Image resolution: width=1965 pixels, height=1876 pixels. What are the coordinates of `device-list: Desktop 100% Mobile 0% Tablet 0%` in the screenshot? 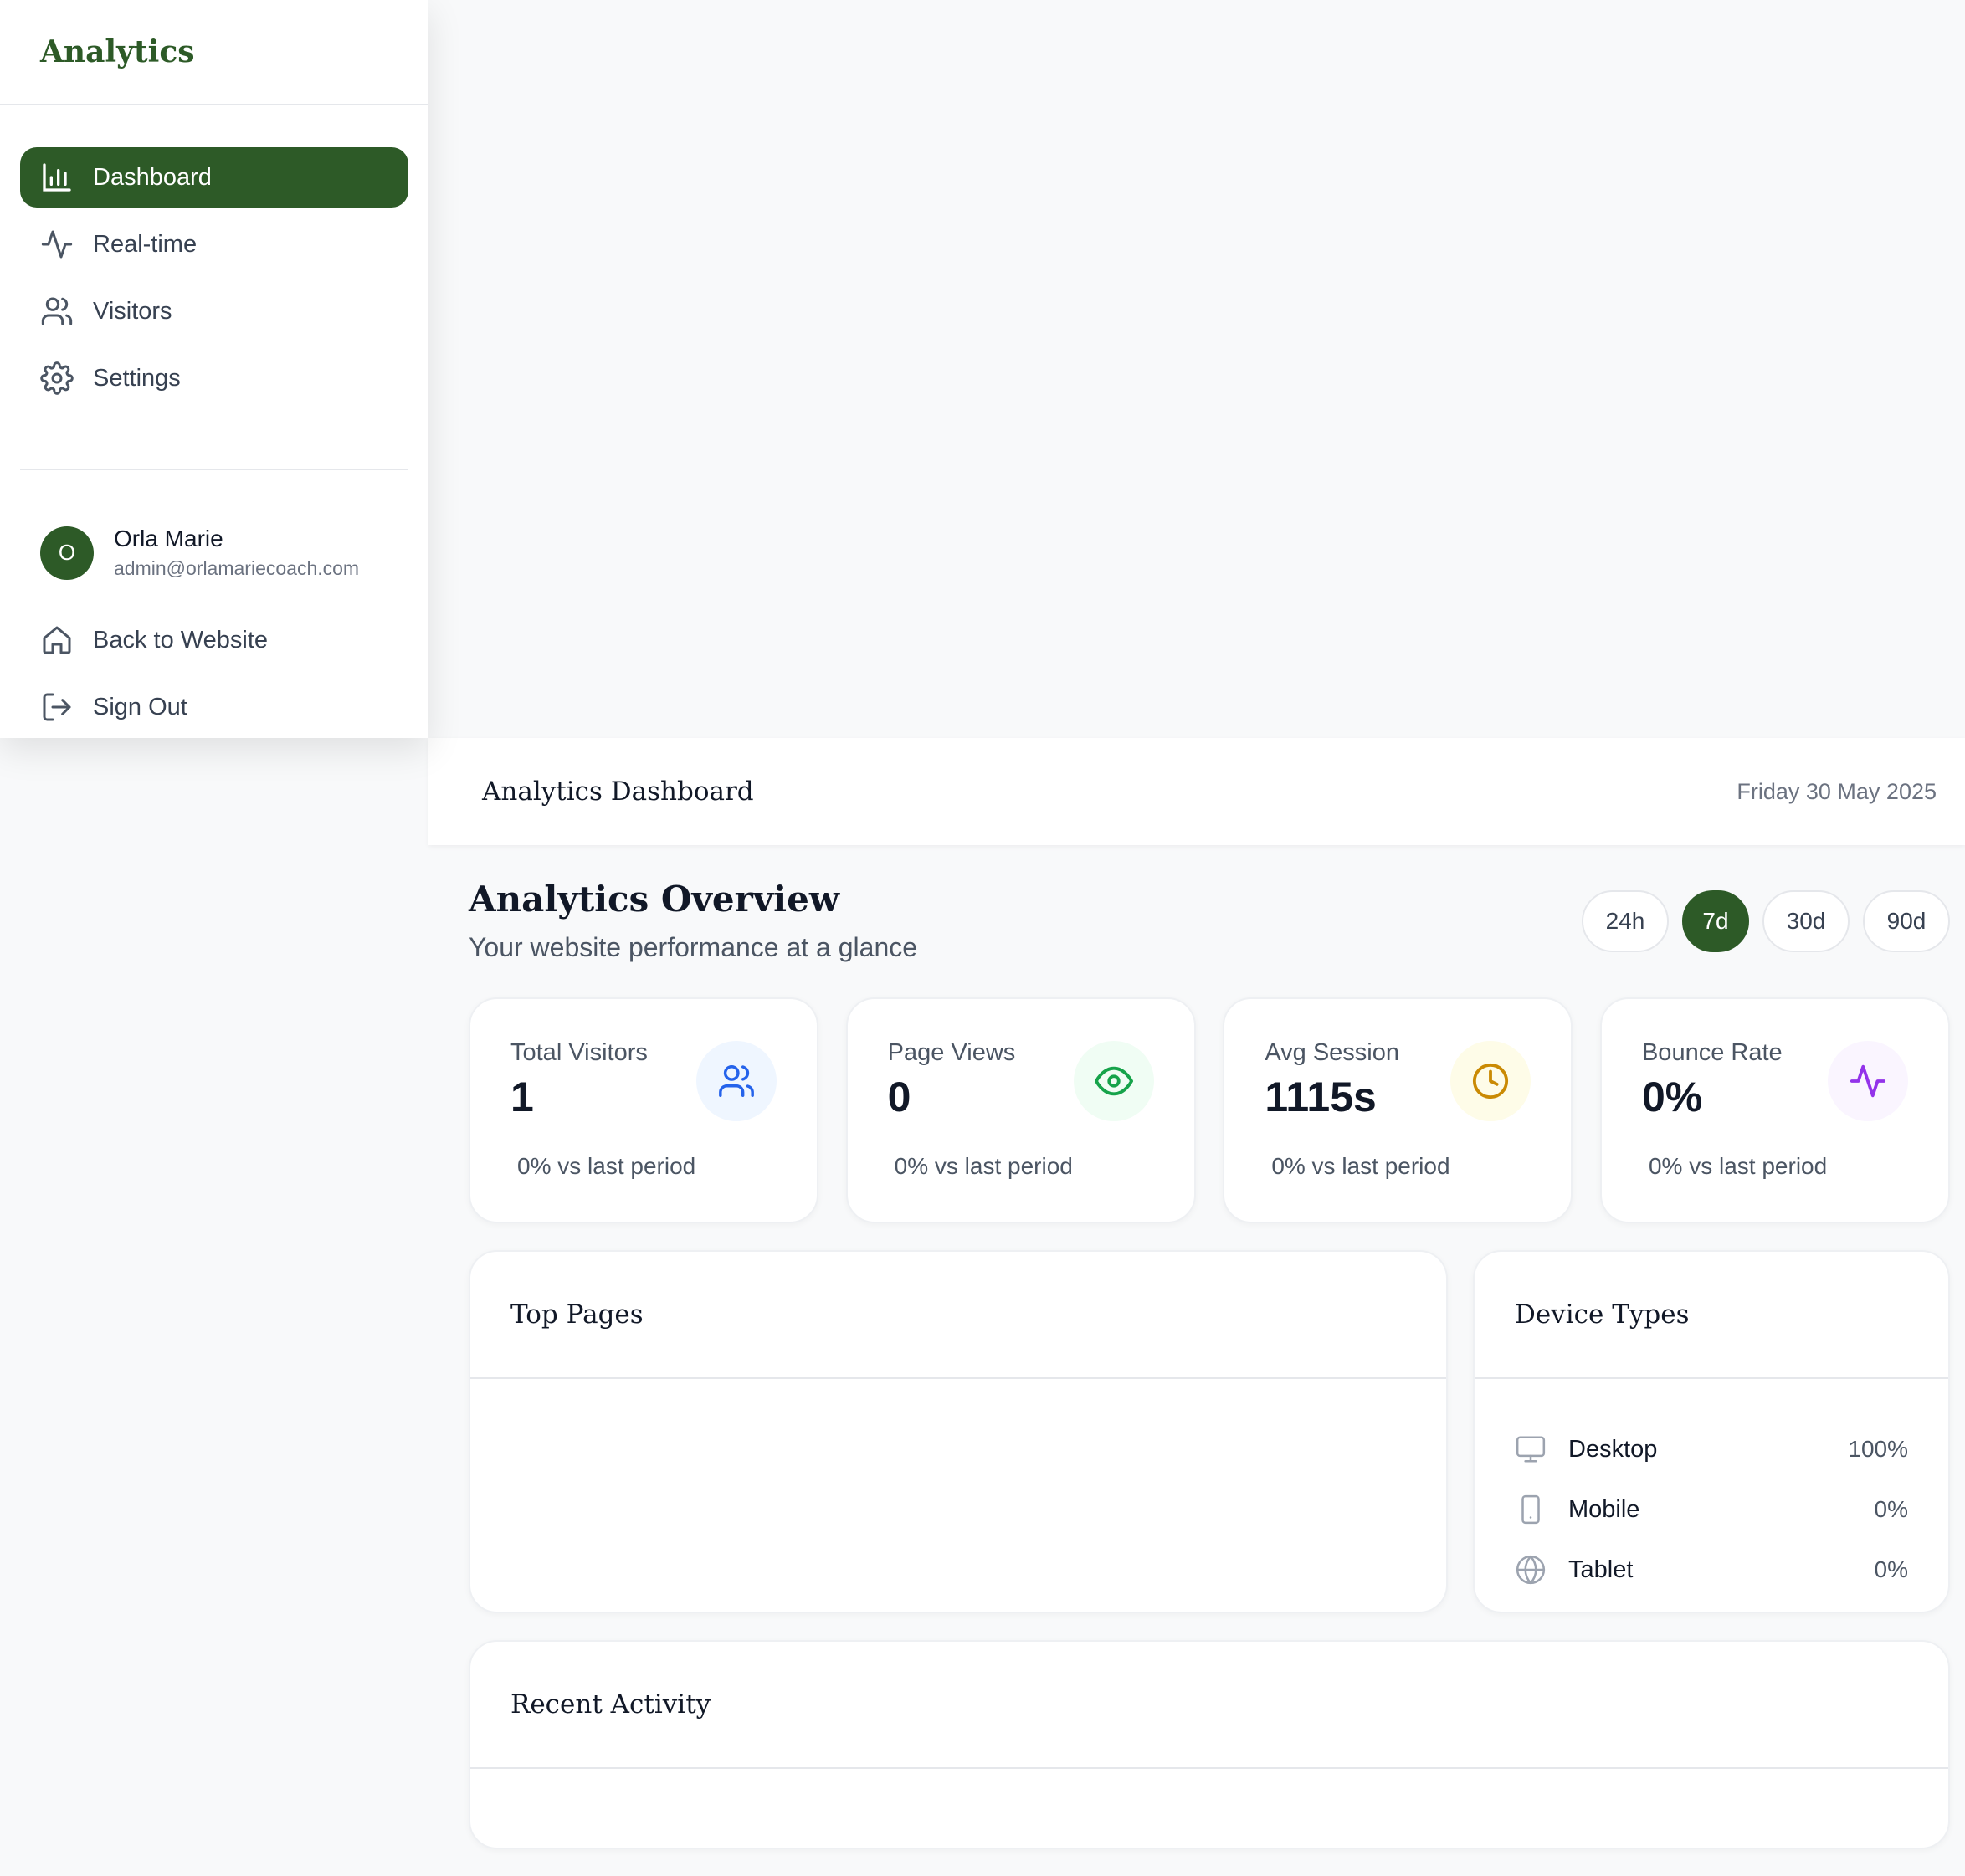 It's located at (1711, 1490).